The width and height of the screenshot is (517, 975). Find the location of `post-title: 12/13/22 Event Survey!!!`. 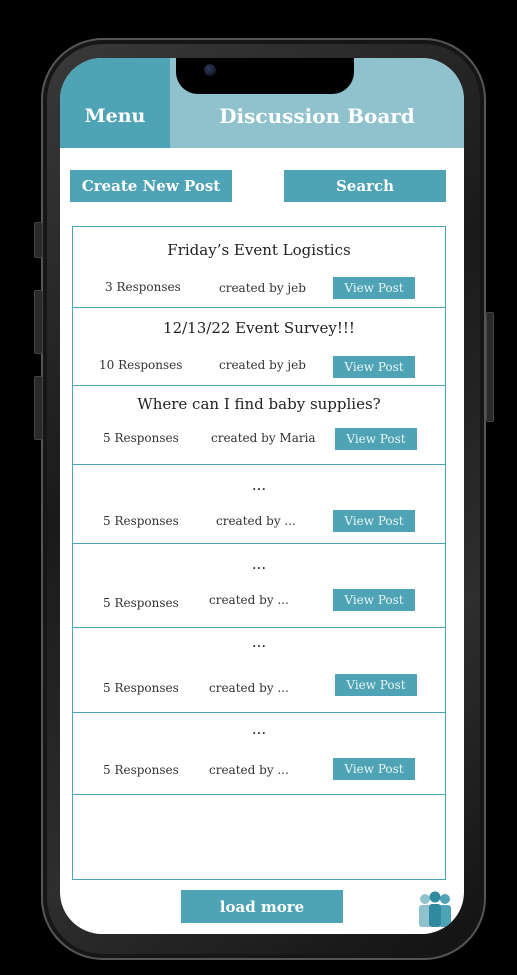

post-title: 12/13/22 Event Survey!!! is located at coordinates (259, 328).